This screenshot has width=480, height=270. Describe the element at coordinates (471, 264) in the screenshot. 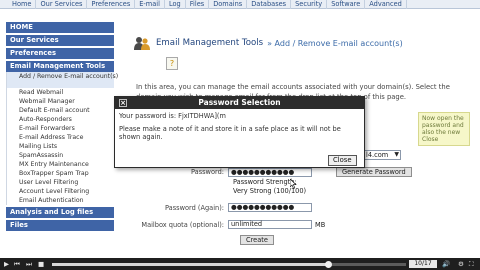

I see `fullscreen-icon: ⛶` at that location.